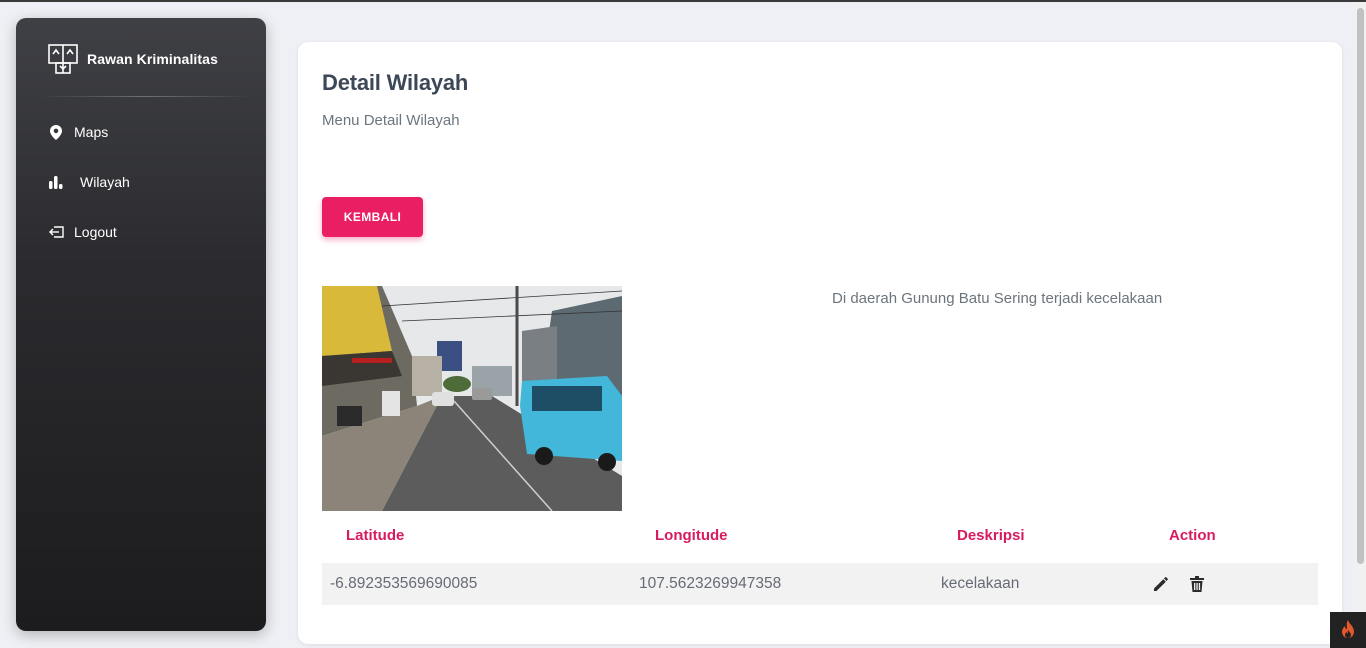 Image resolution: width=1366 pixels, height=648 pixels. Describe the element at coordinates (404, 583) in the screenshot. I see `cell-latitude: -6.892353569690085` at that location.